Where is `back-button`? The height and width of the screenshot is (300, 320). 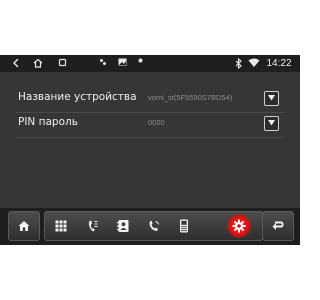 back-button is located at coordinates (278, 226).